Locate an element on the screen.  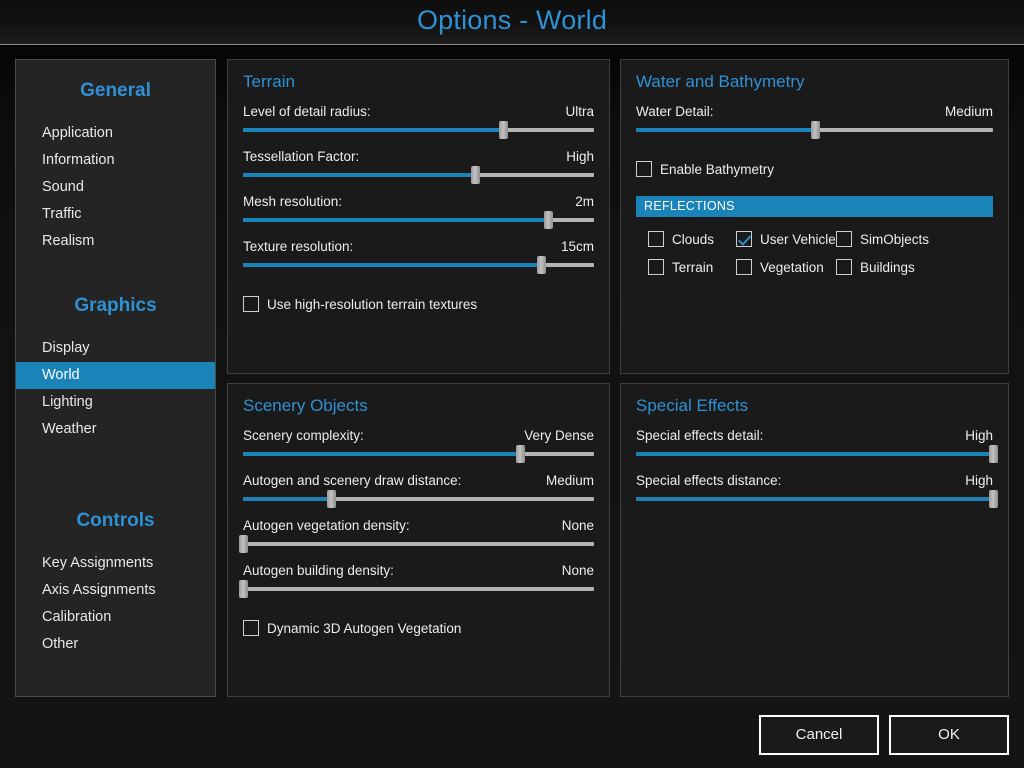
slider-texture-resolution: Texture resolution: 15cm is located at coordinates (418, 261).